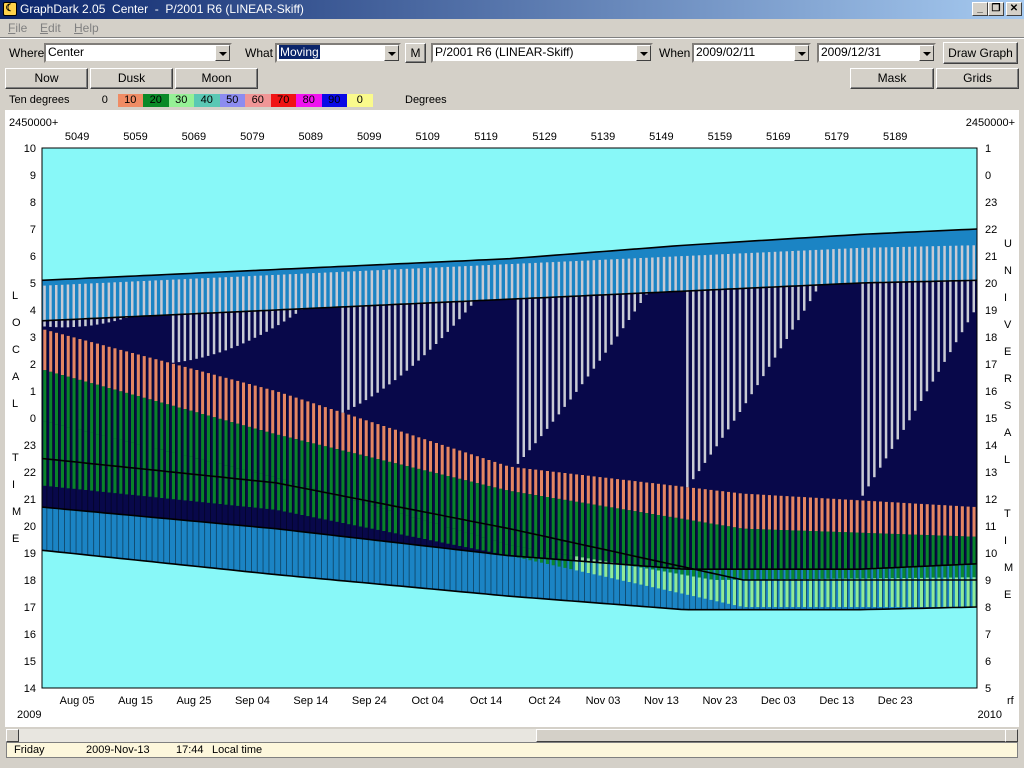 Image resolution: width=1024 pixels, height=768 pixels. What do you see at coordinates (876, 53) in the screenshot?
I see `end-date-select: 2009/12/31` at bounding box center [876, 53].